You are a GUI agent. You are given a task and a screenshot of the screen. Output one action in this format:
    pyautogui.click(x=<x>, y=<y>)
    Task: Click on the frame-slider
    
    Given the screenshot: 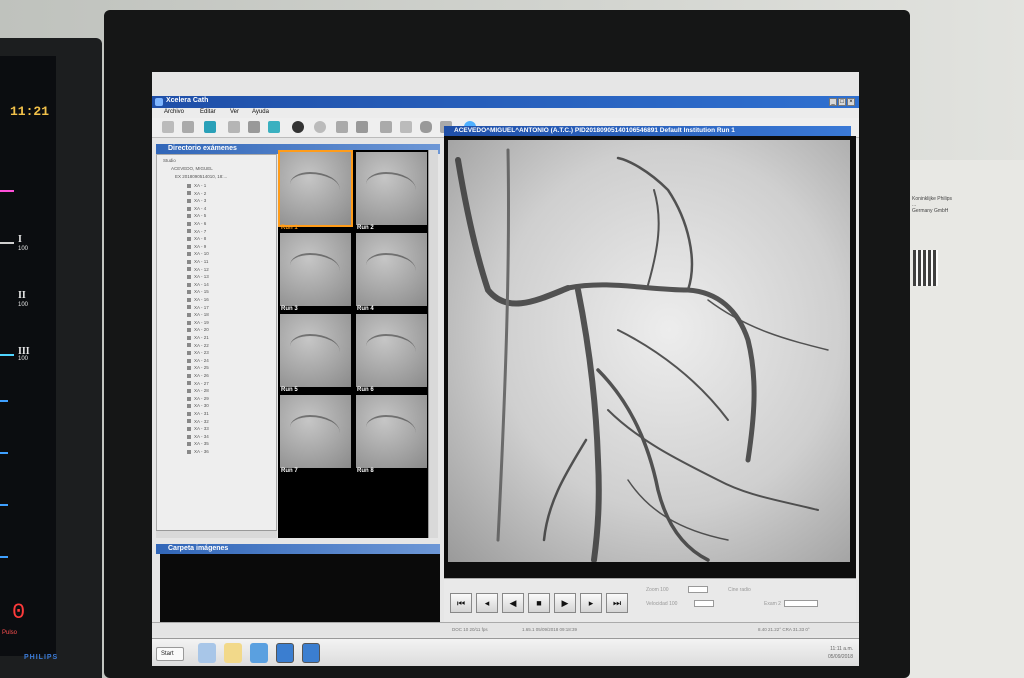 What is the action you would take?
    pyautogui.click(x=801, y=603)
    